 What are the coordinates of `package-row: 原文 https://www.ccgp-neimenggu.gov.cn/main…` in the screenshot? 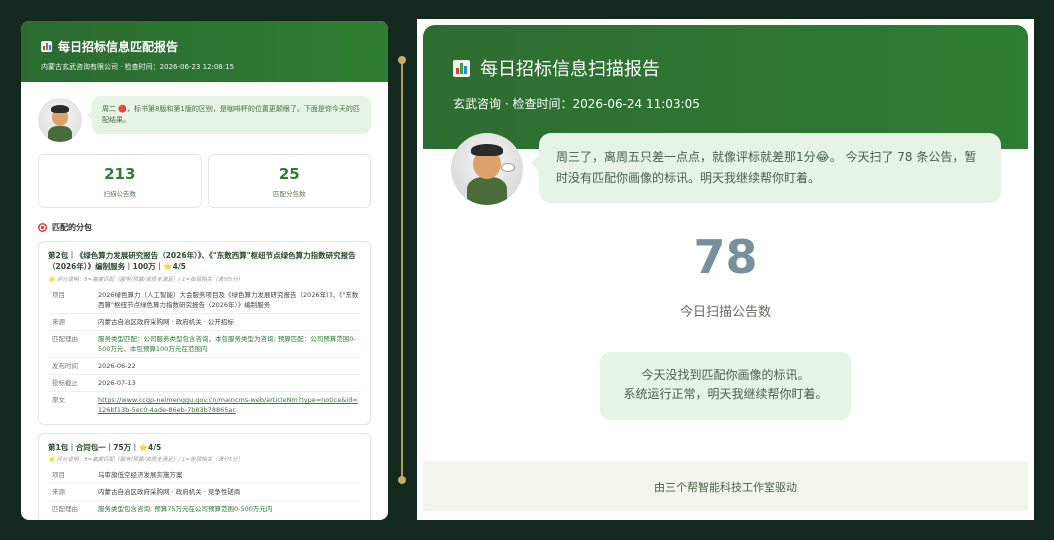 It's located at (204, 404).